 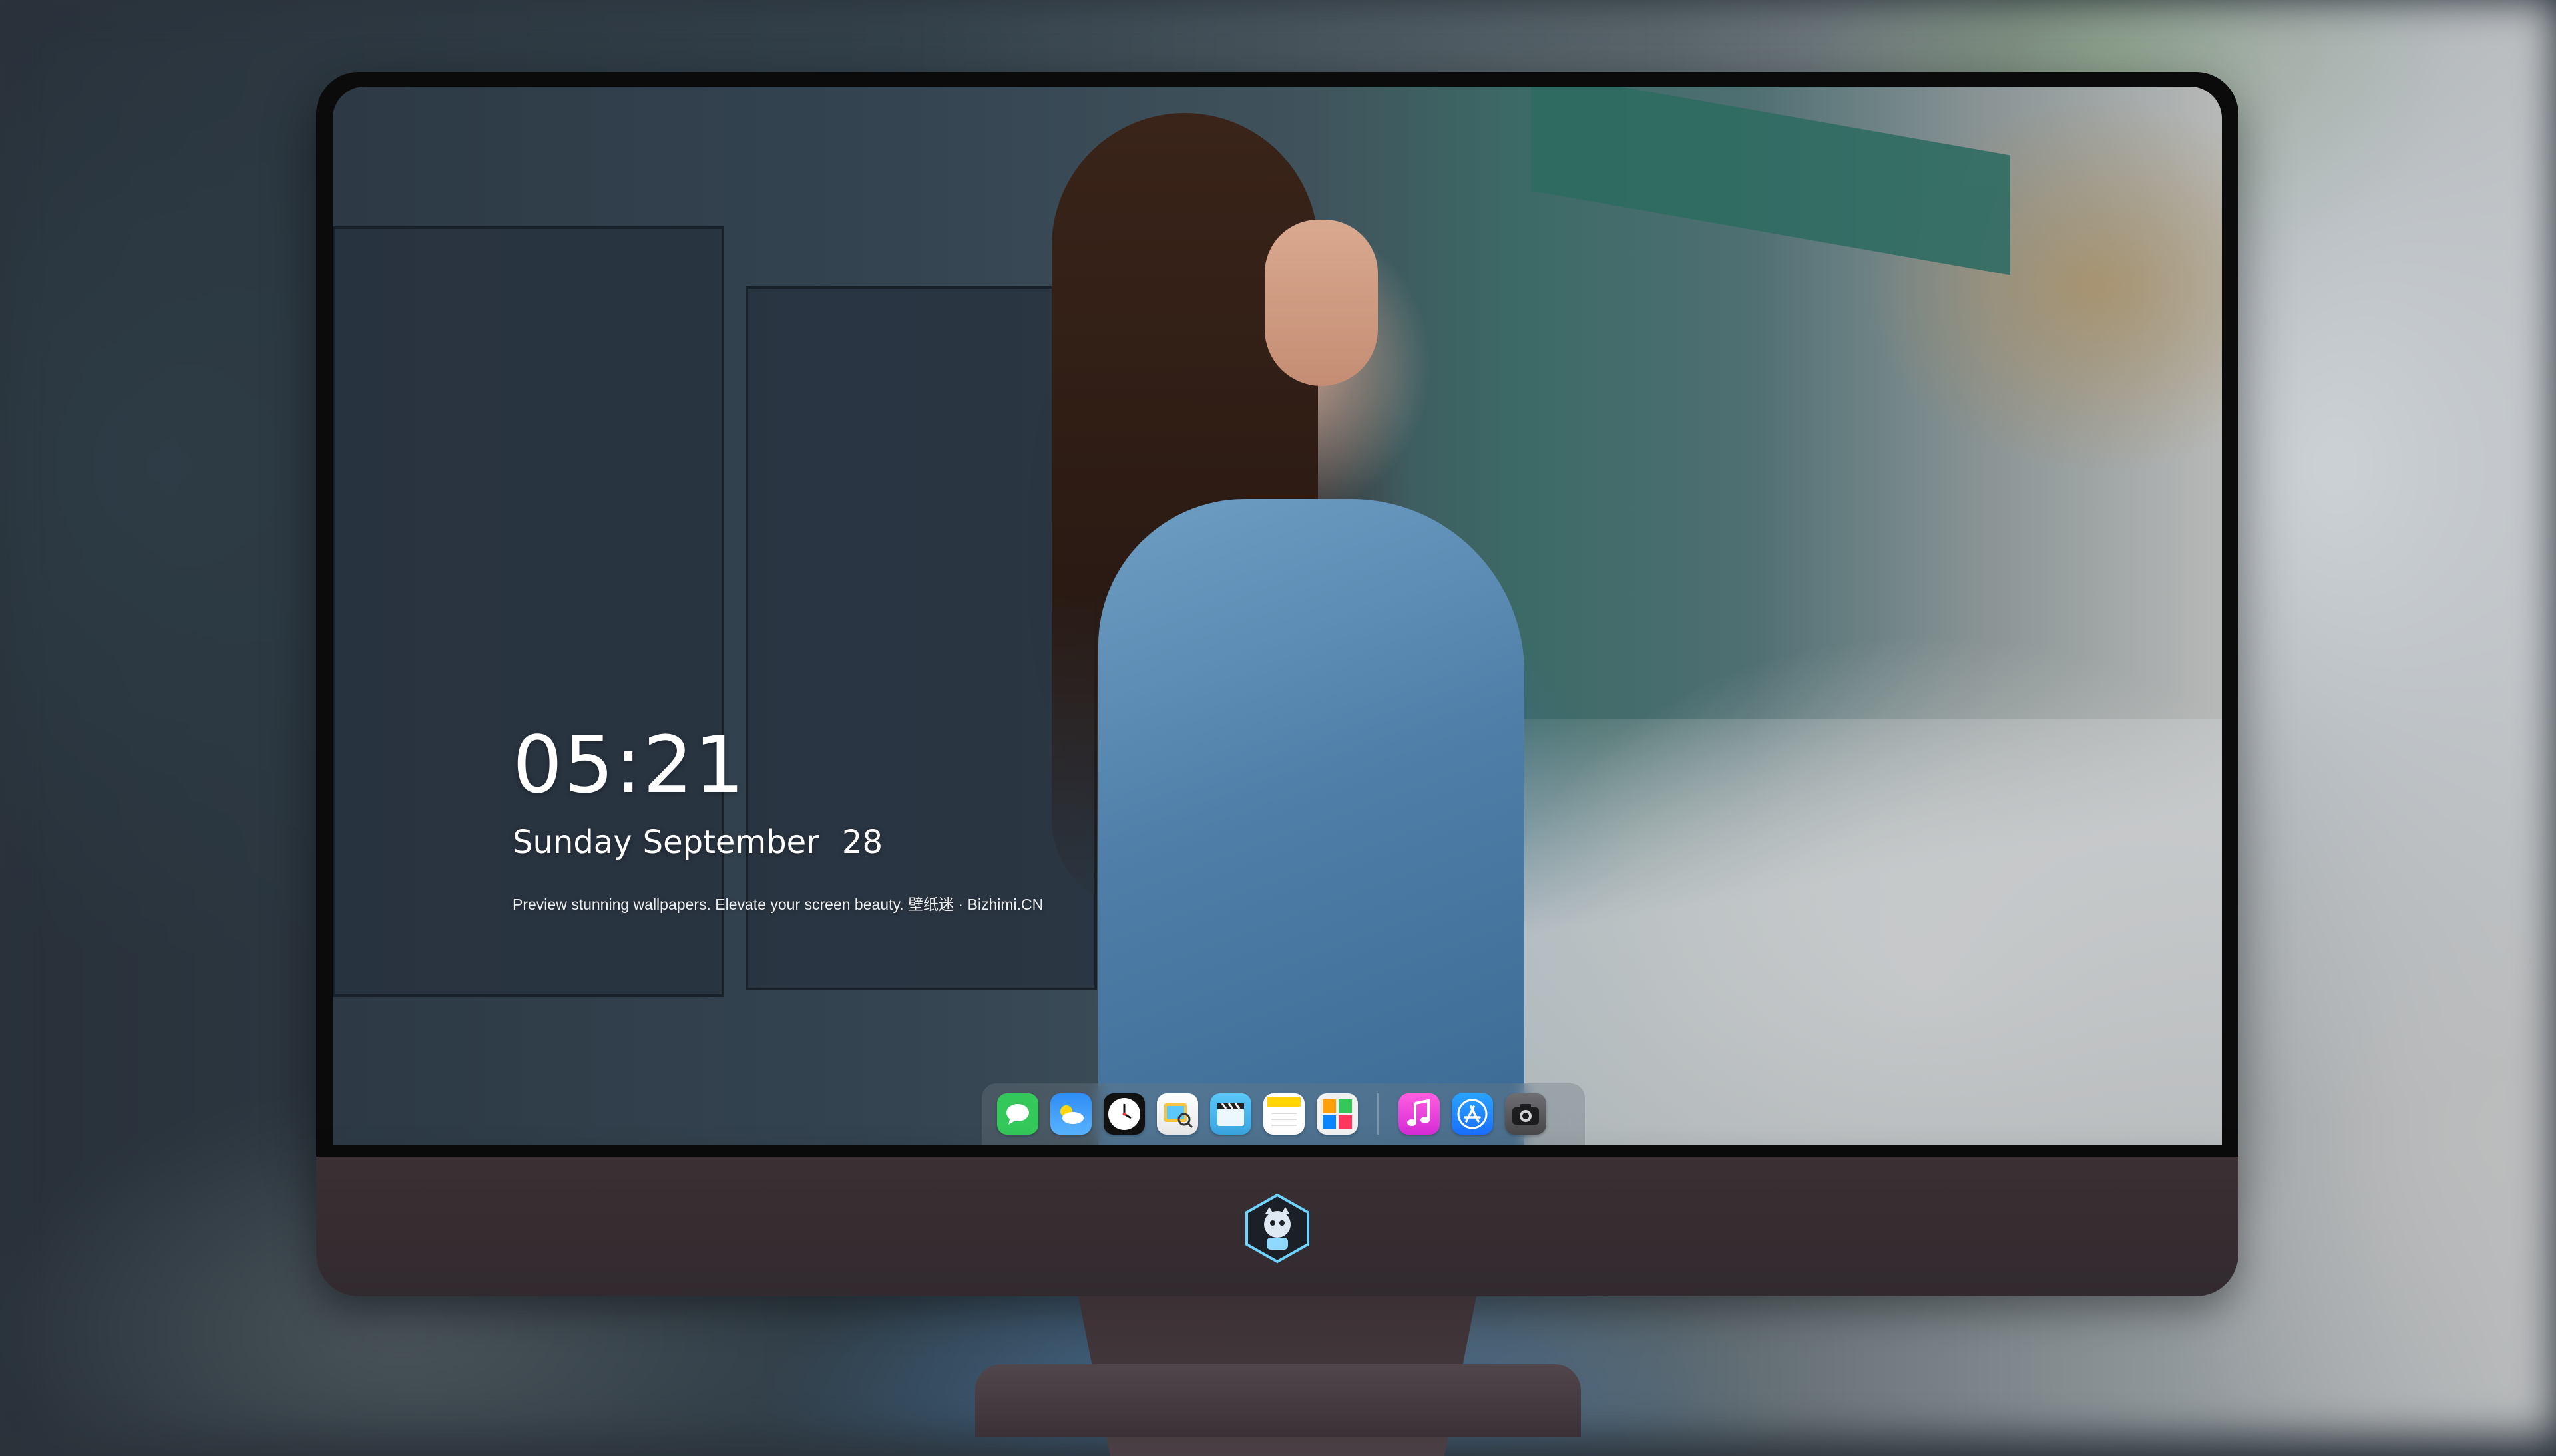 I want to click on monitor-stand-foot, so click(x=1278, y=1400).